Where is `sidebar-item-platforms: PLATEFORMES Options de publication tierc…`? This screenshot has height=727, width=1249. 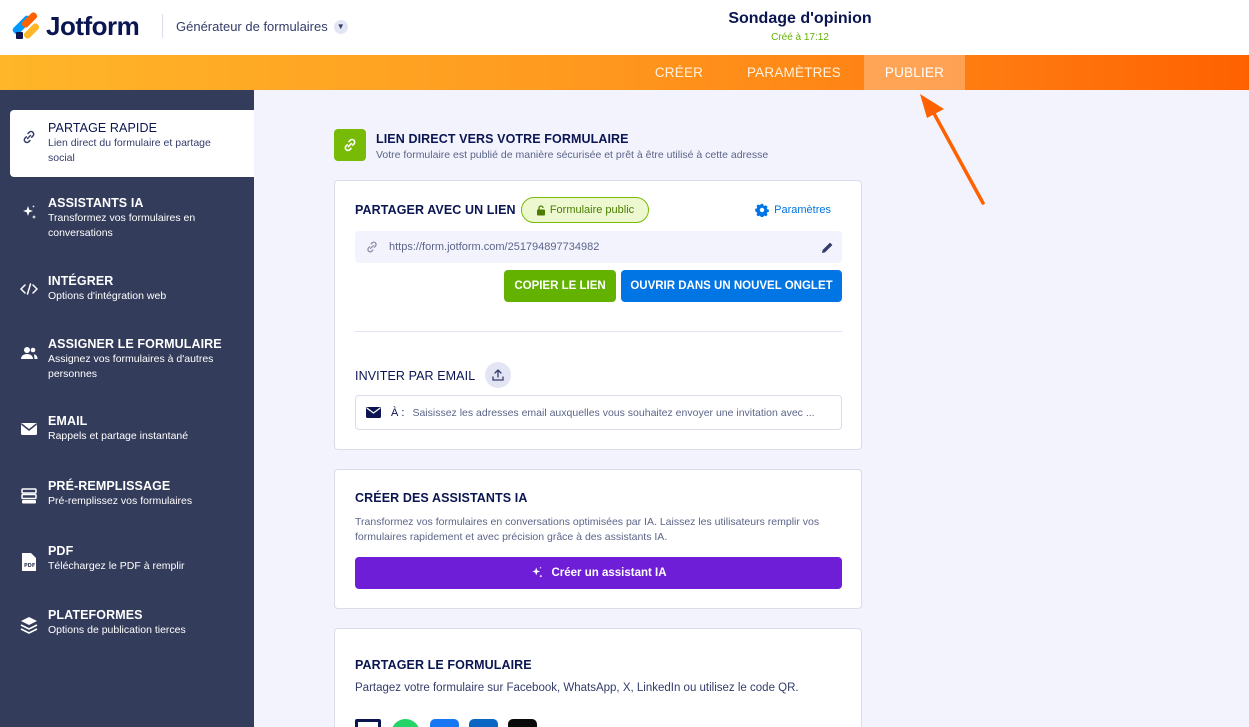
sidebar-item-platforms: PLATEFORMES Options de publication tierc… is located at coordinates (132, 628).